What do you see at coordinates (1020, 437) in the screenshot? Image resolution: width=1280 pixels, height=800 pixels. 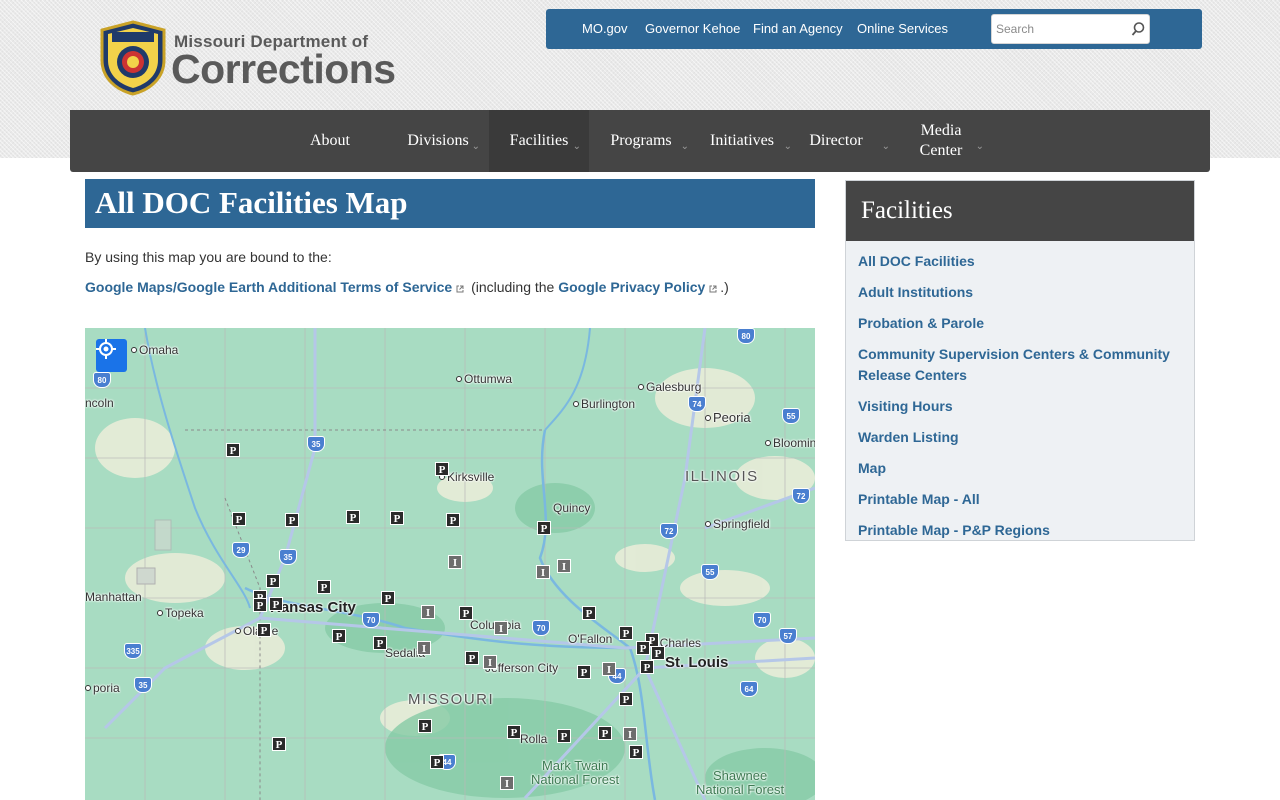 I see `list-item: Warden Listing` at bounding box center [1020, 437].